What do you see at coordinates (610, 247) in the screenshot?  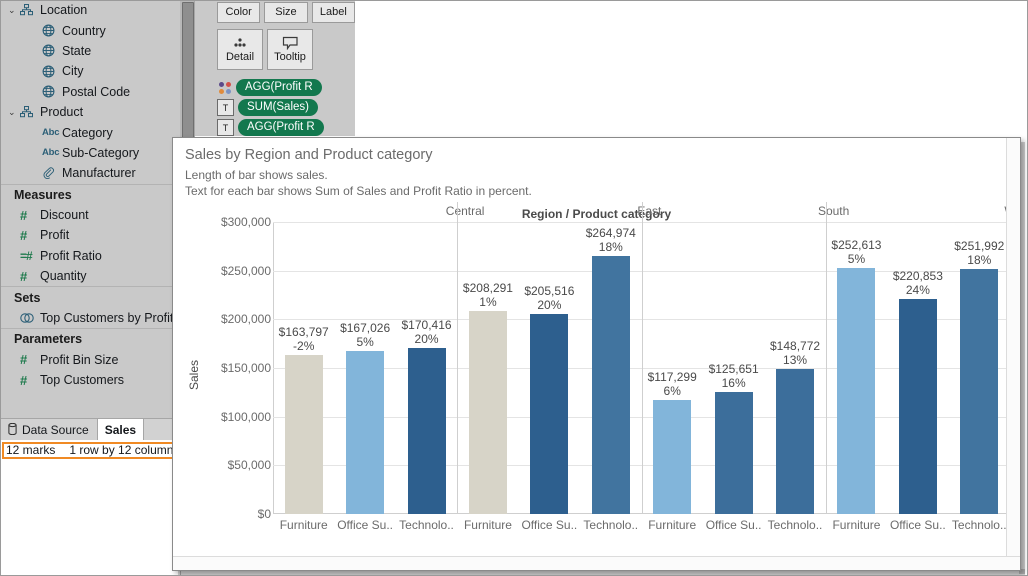 I see `bar-label-profit-ratio: 18%` at bounding box center [610, 247].